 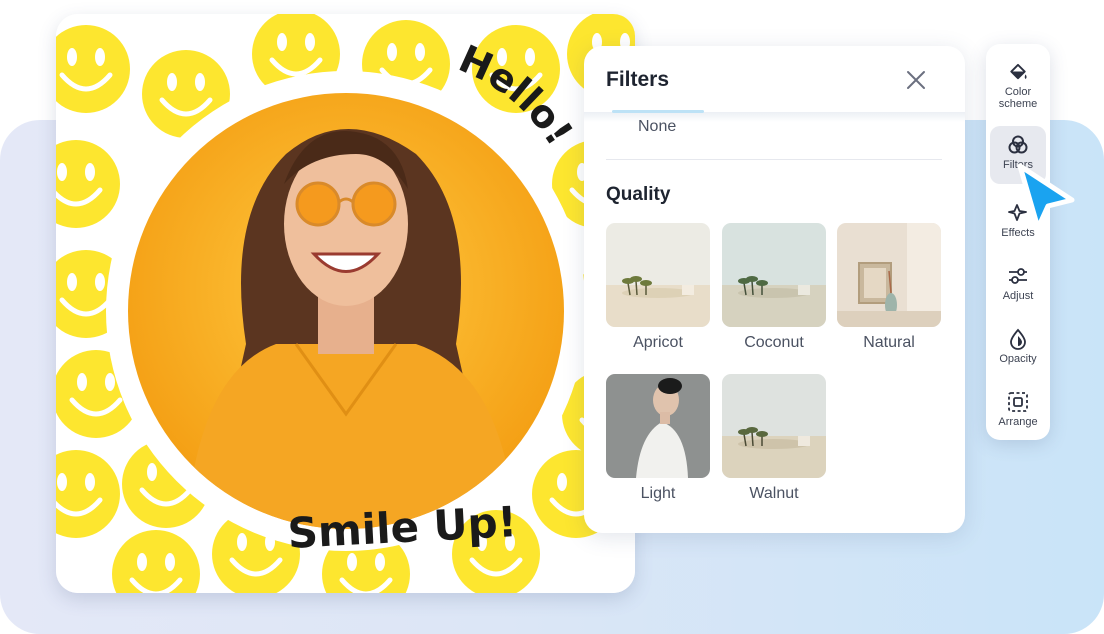 I want to click on tool-label: Color scheme, so click(x=1018, y=98).